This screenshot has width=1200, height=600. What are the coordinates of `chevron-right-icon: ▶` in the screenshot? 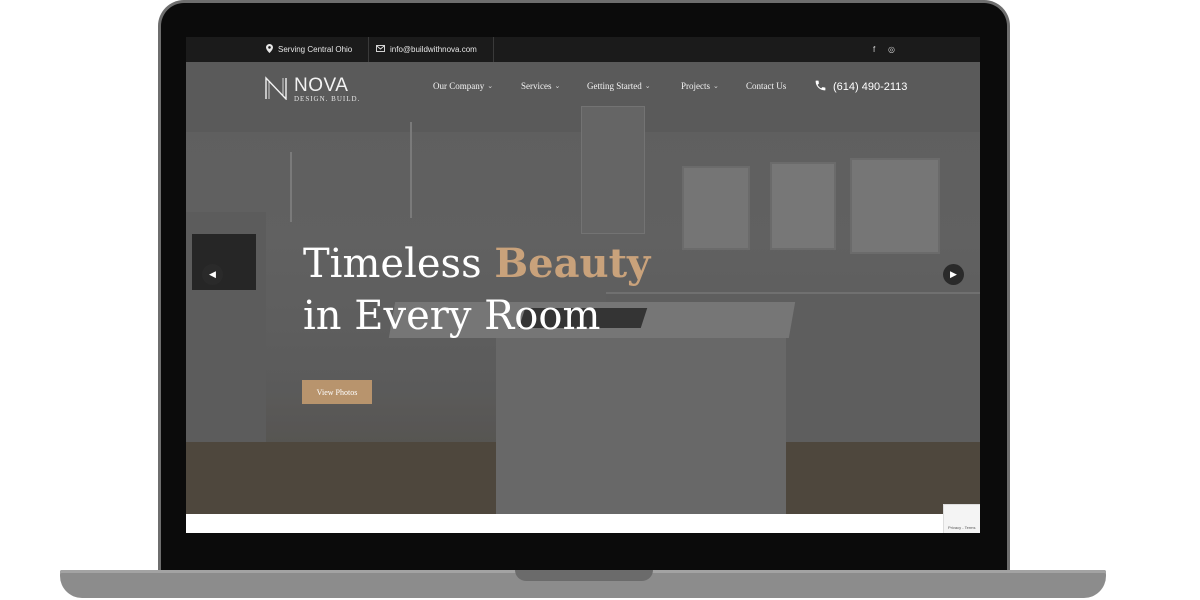 It's located at (953, 274).